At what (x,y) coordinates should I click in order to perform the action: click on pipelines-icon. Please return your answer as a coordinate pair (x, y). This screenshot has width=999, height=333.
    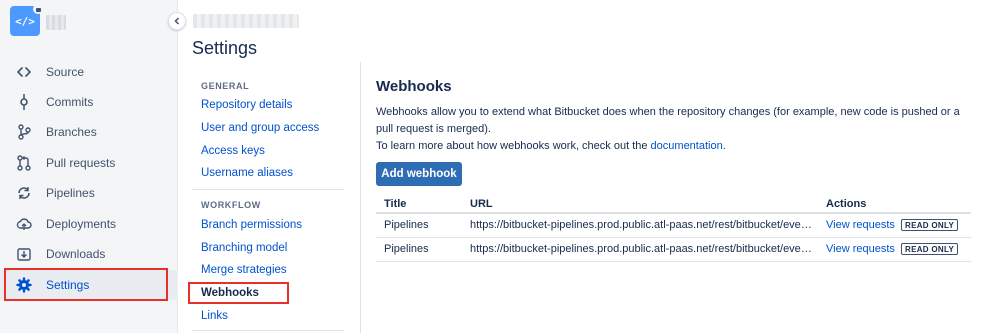
    Looking at the image, I should click on (24, 193).